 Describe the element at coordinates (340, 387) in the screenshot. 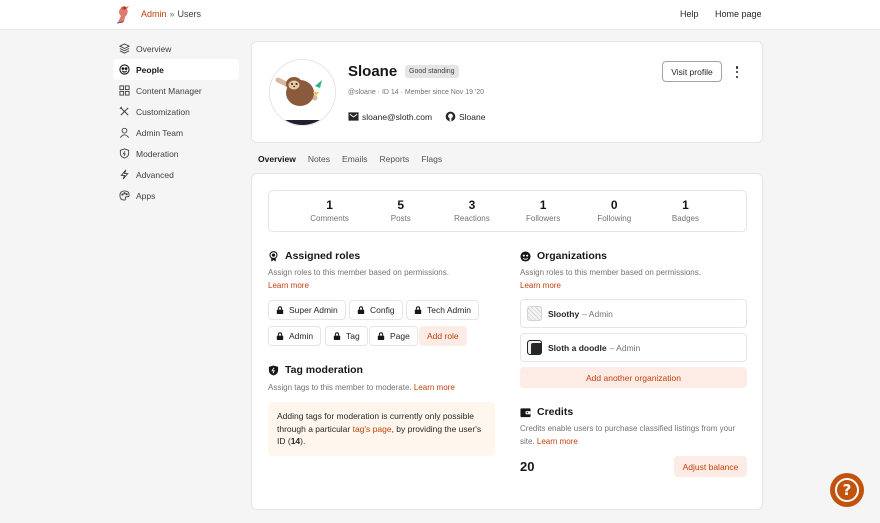

I see `tag-moderation-desc-text: Assign tags to this member to moderate.` at that location.